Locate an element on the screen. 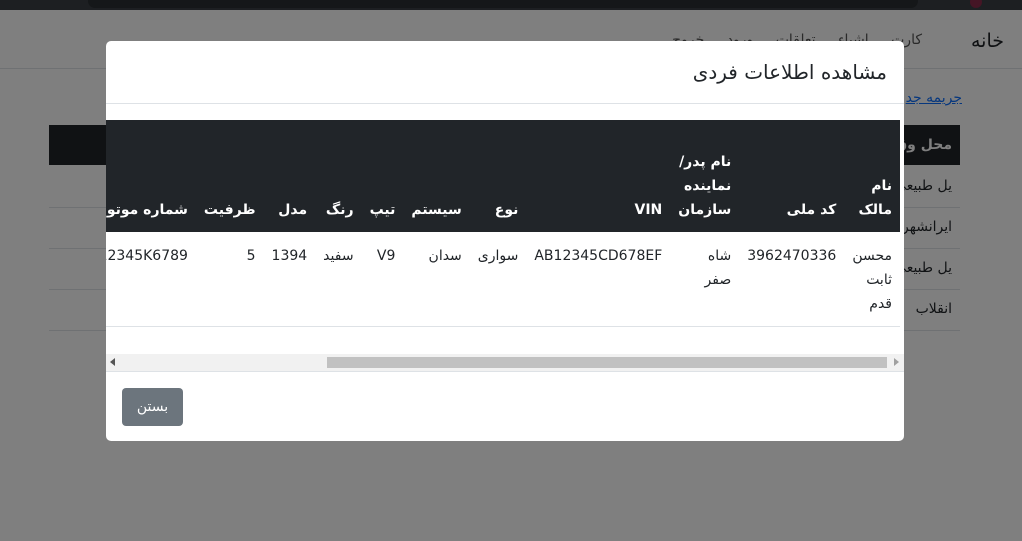  cell-capacity: 5 is located at coordinates (229, 279).